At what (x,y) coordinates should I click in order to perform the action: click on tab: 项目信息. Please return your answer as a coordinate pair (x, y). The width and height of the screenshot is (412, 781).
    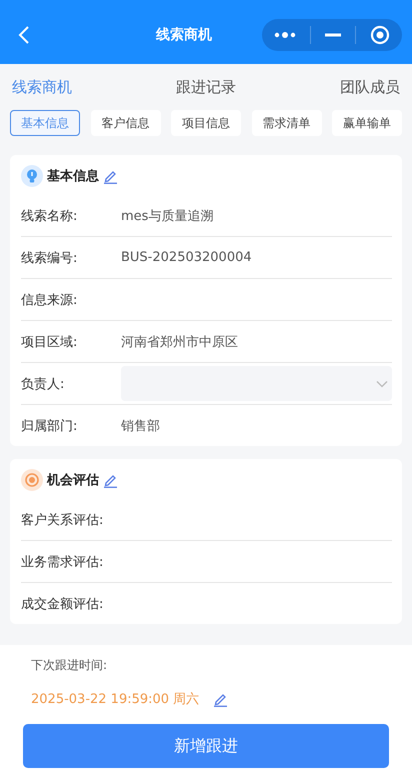
    Looking at the image, I should click on (206, 123).